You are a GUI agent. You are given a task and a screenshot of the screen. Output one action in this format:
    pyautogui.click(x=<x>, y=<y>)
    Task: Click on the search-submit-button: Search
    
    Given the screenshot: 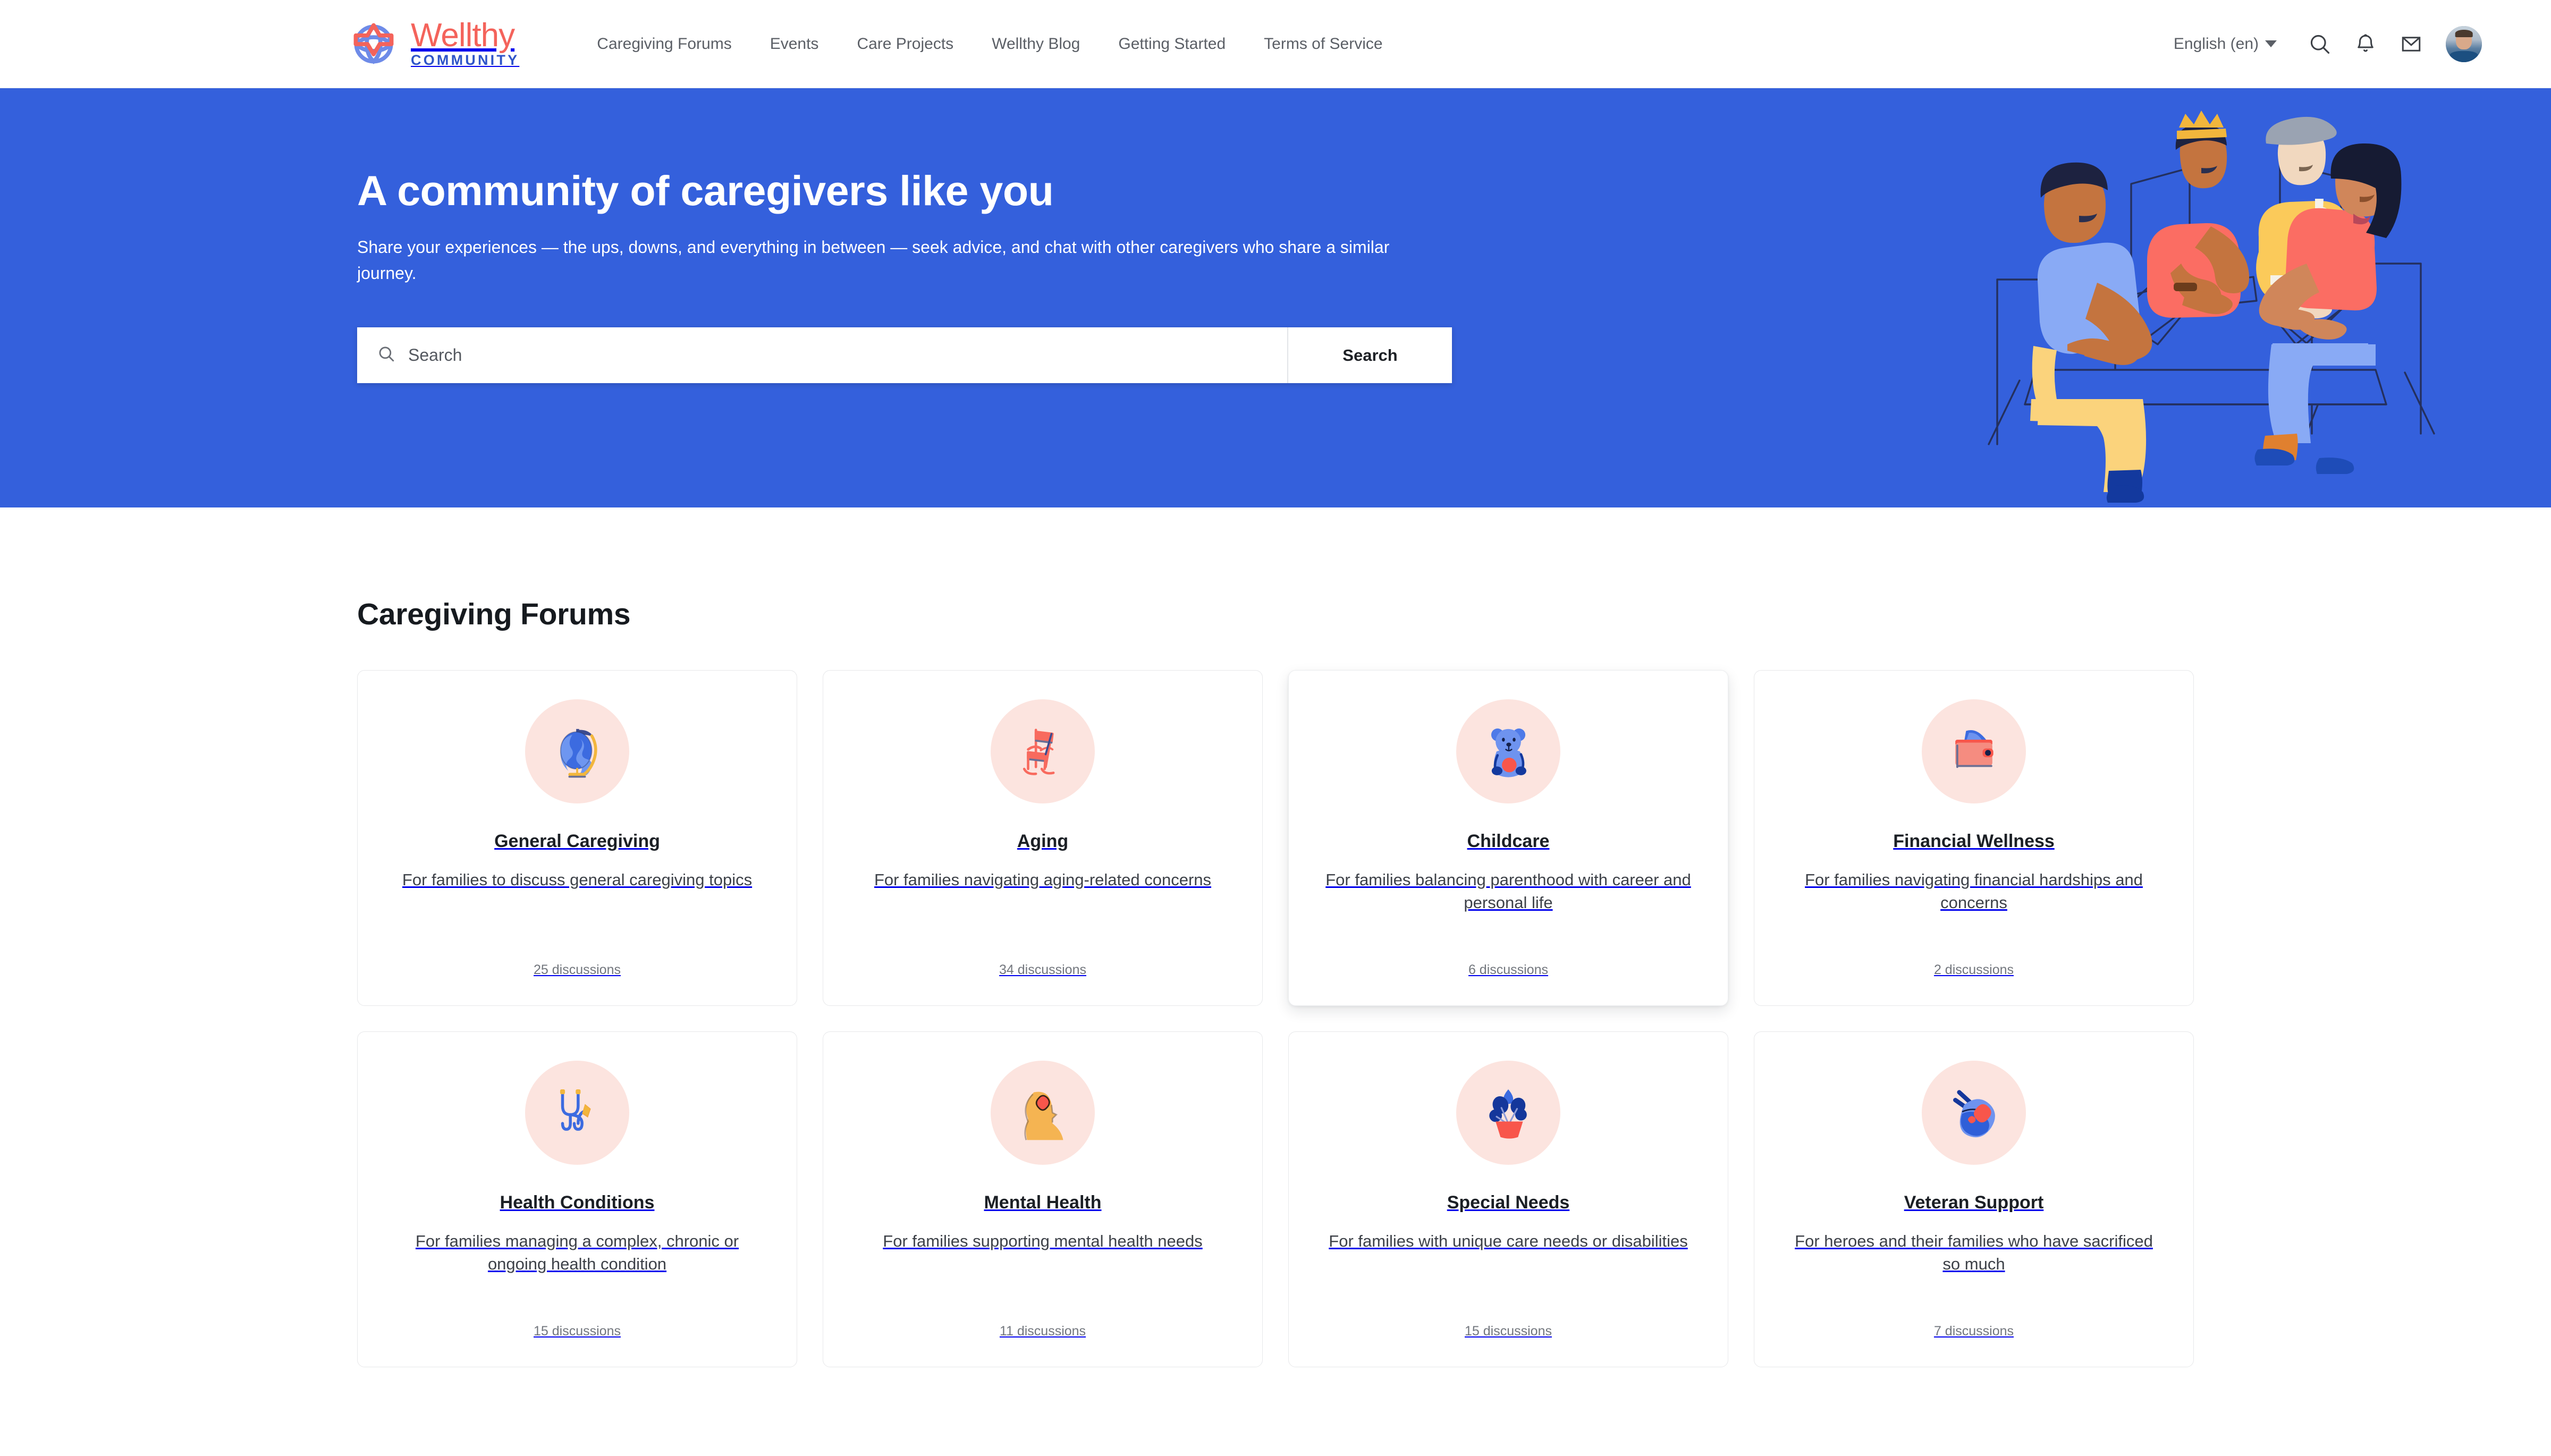 What is the action you would take?
    pyautogui.click(x=1370, y=355)
    